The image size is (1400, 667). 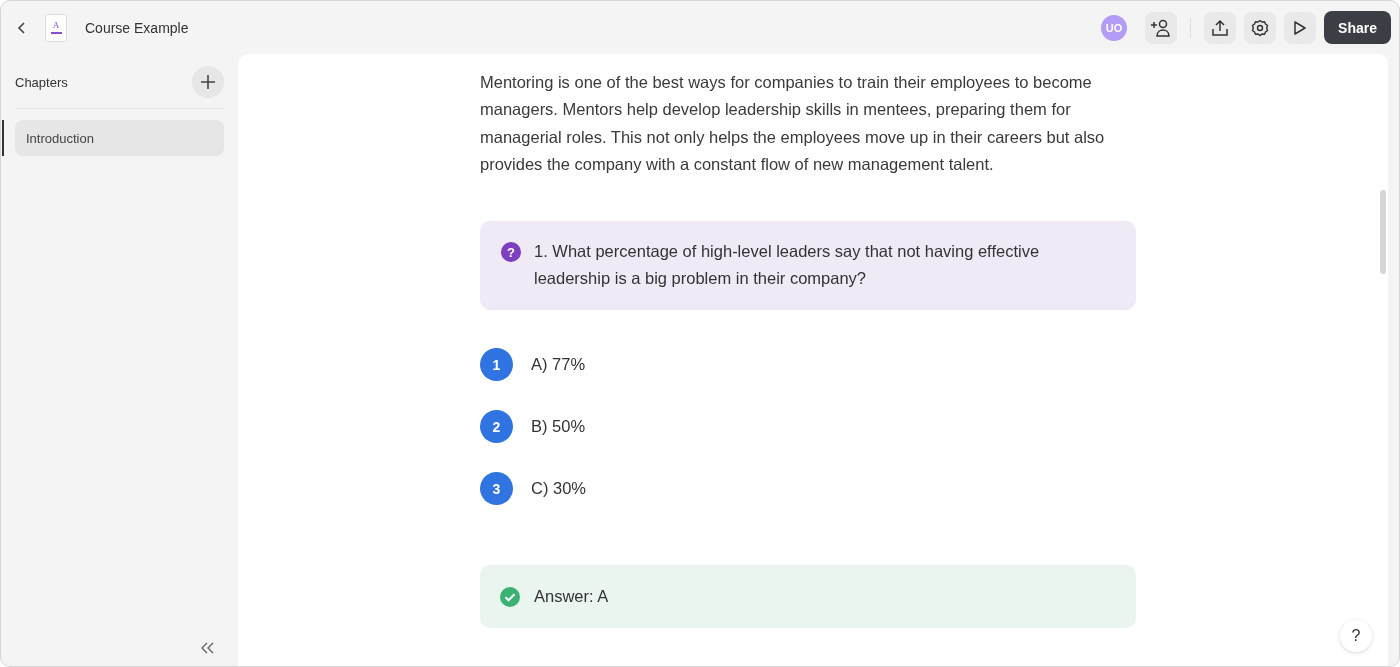 I want to click on option-number: 2, so click(x=496, y=427).